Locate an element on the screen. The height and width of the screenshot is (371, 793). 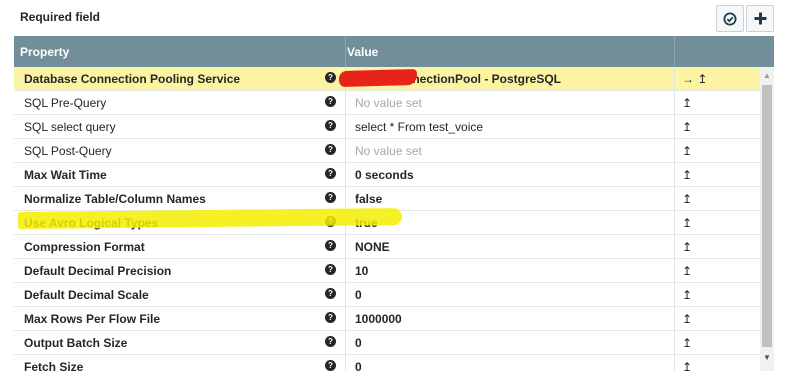
table-row: Fetch Size? 0 ↥ is located at coordinates (387, 363).